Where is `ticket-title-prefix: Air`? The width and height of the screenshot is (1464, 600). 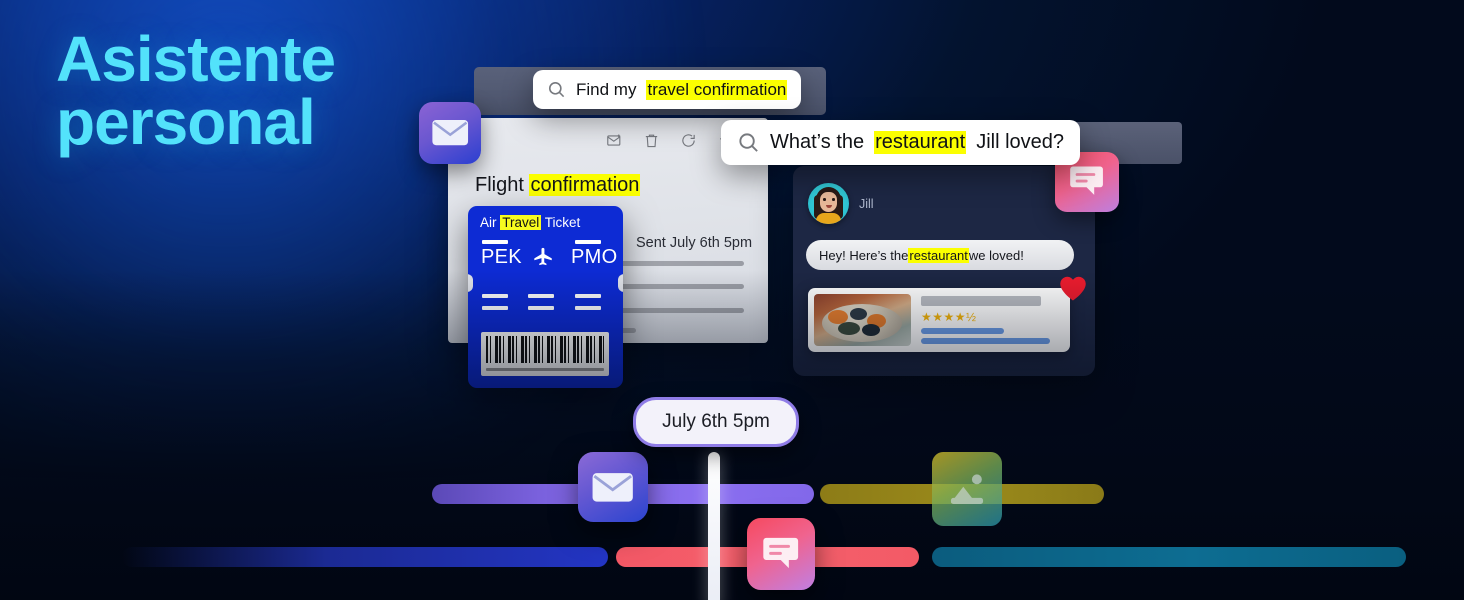
ticket-title-prefix: Air is located at coordinates (490, 222).